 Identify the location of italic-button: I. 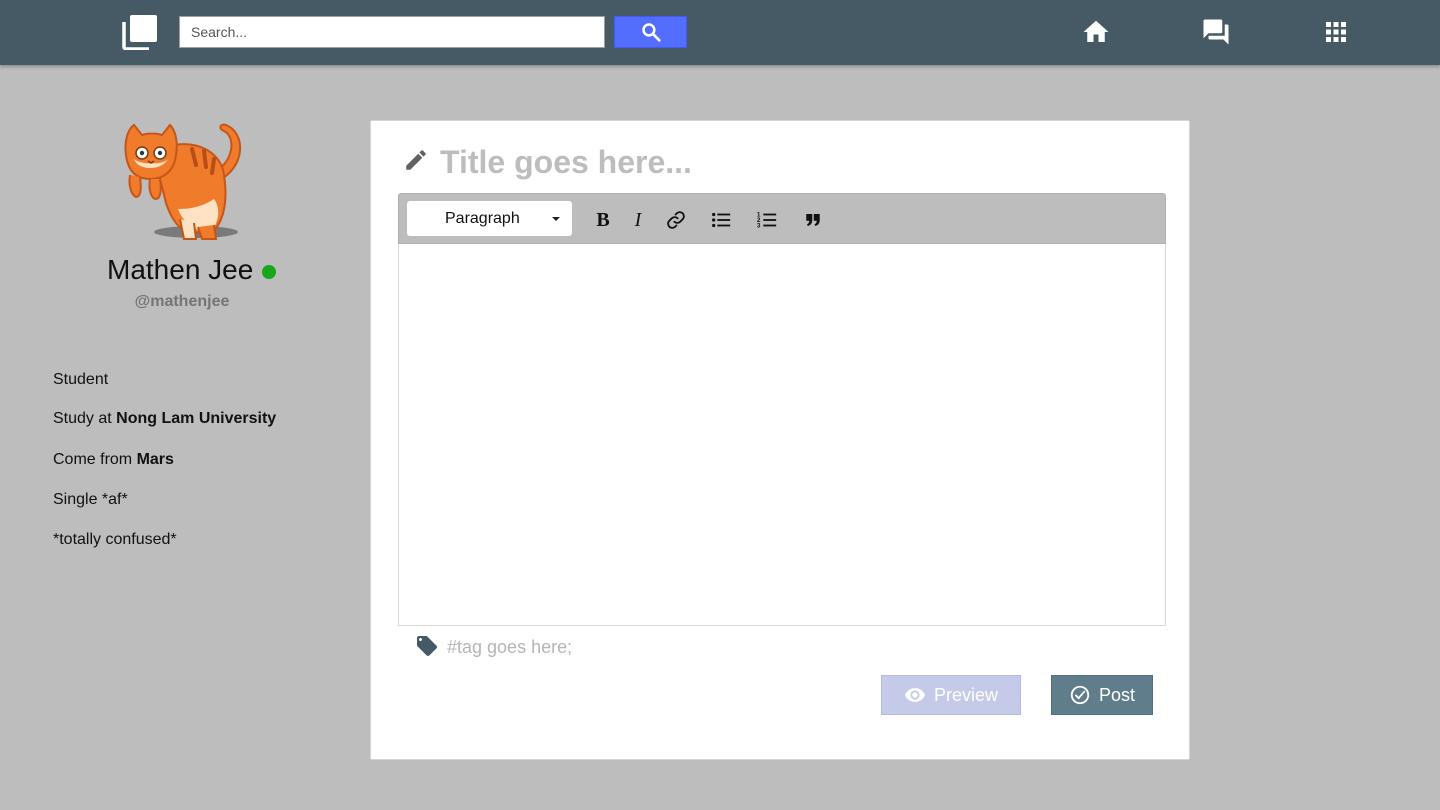
(638, 220).